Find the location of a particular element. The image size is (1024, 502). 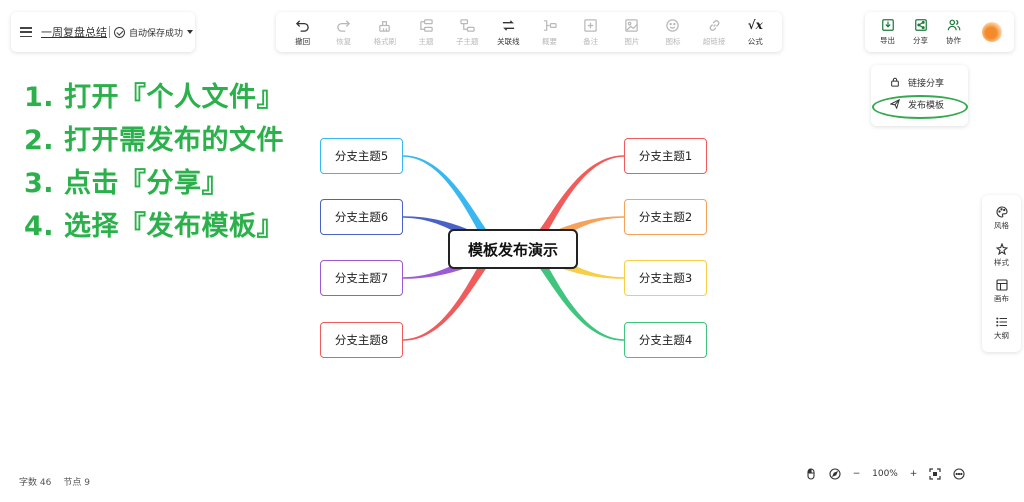

star-sparkle-icon is located at coordinates (1001, 248).